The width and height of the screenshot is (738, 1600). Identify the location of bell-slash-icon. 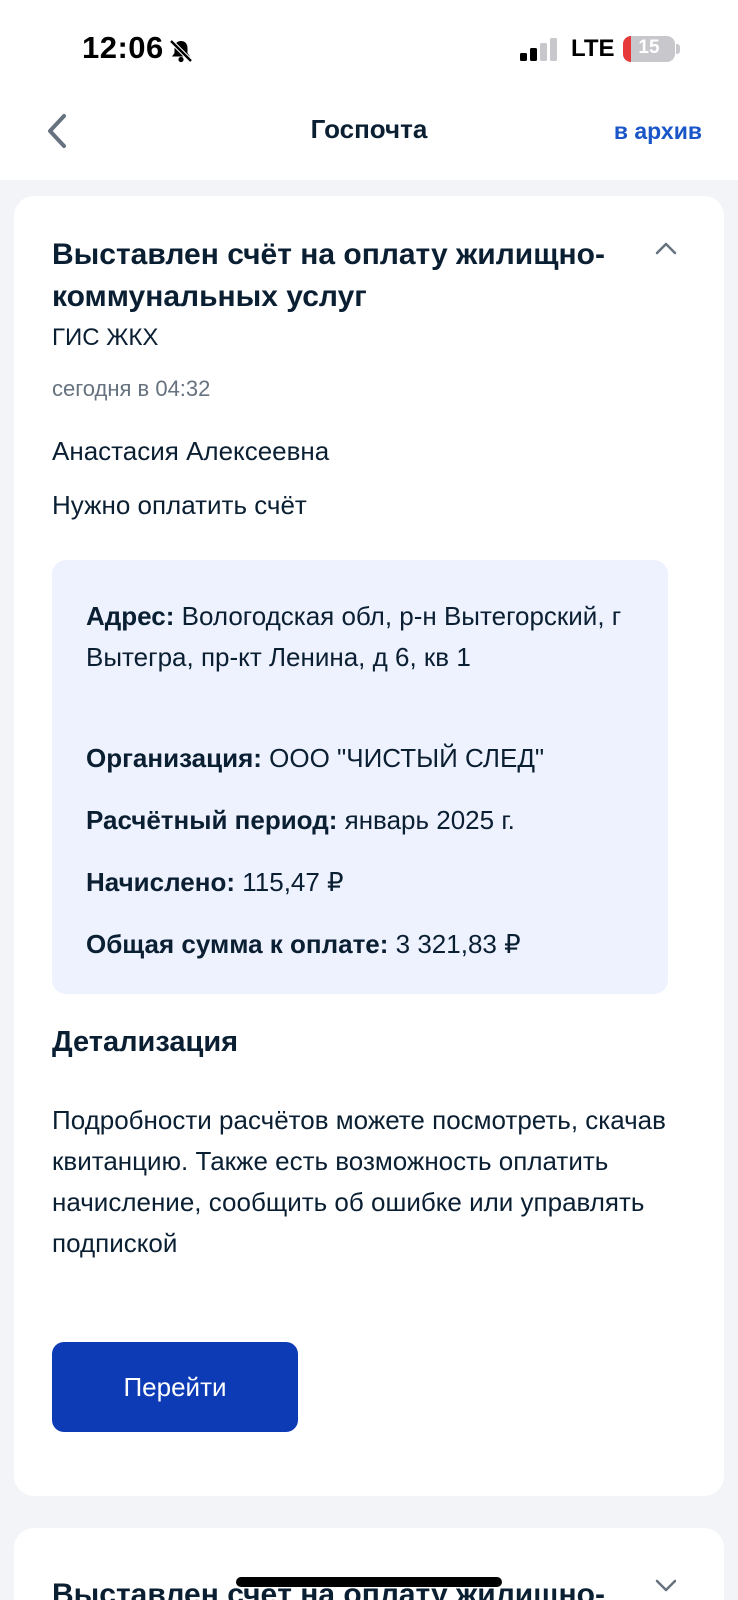
(181, 51).